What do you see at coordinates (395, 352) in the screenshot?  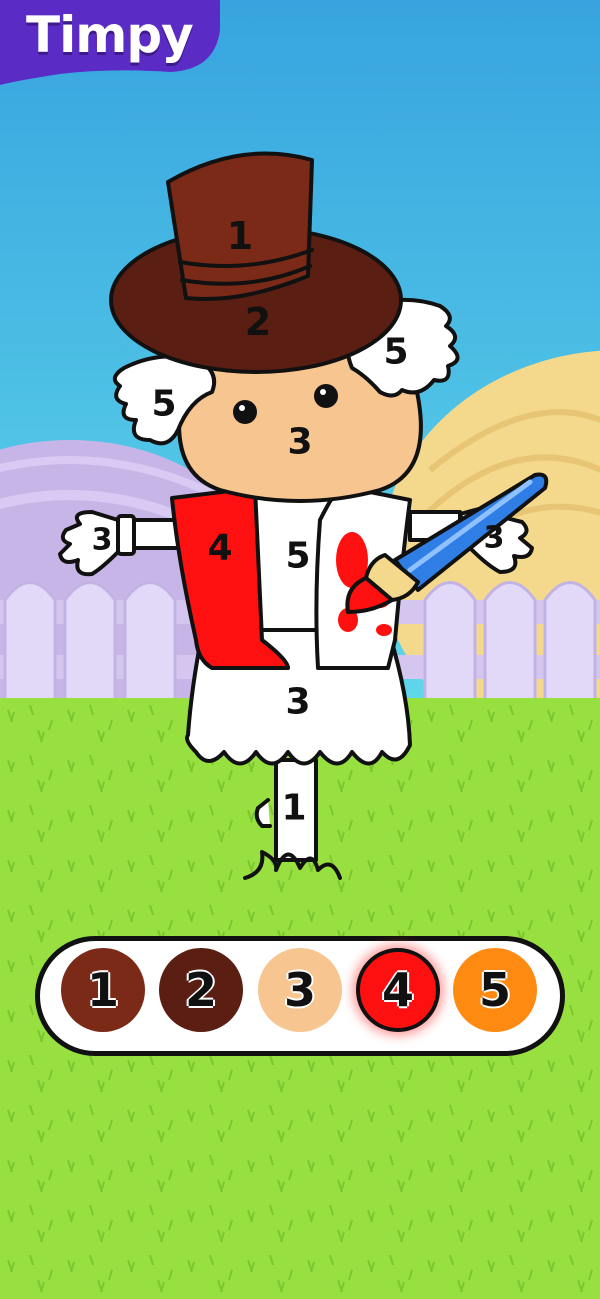 I see `label-hair-right: 5` at bounding box center [395, 352].